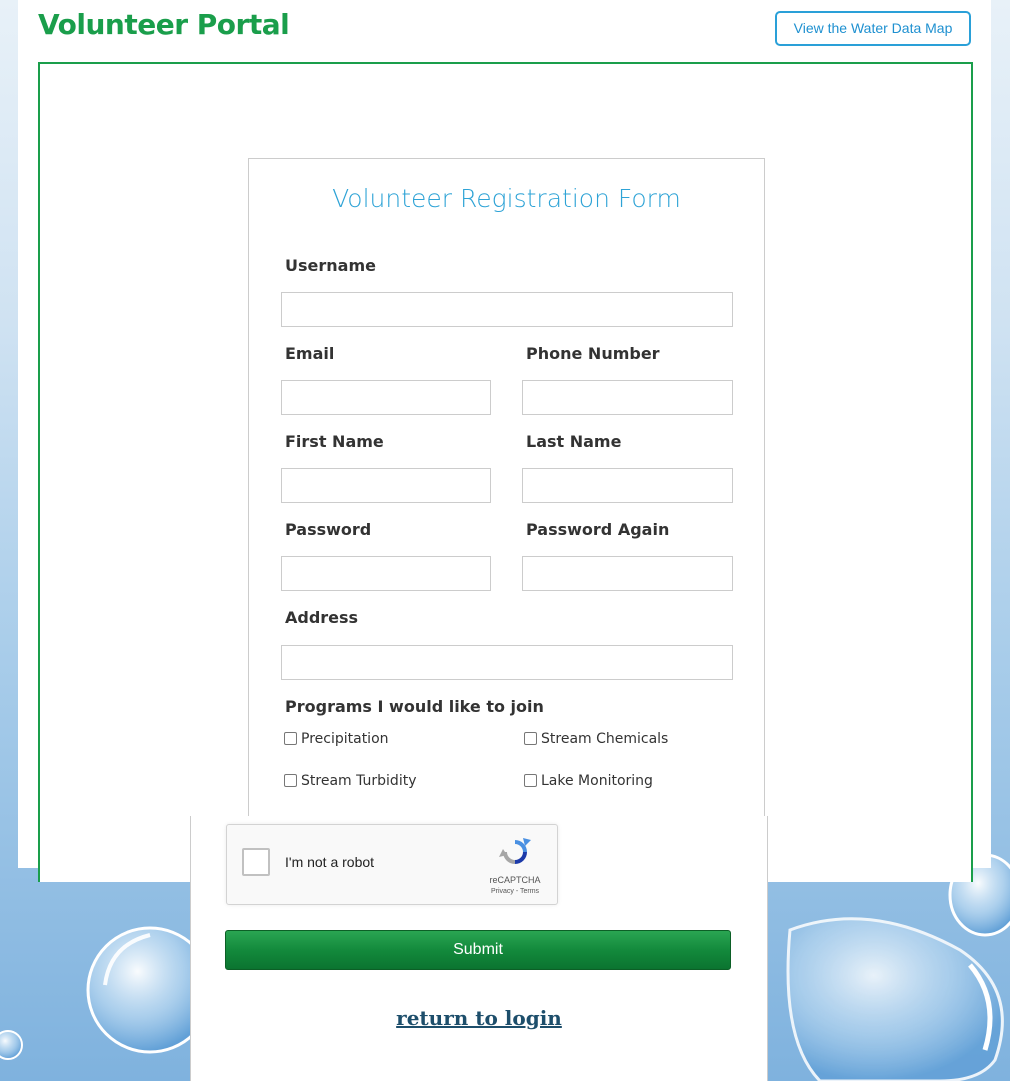 The height and width of the screenshot is (1081, 1010). I want to click on programs-label: Programs I would like to join, so click(414, 706).